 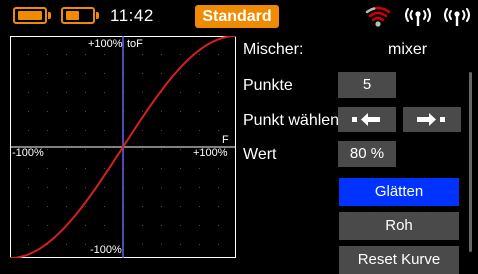 I want to click on axis-label-left: -100%, so click(x=28, y=153).